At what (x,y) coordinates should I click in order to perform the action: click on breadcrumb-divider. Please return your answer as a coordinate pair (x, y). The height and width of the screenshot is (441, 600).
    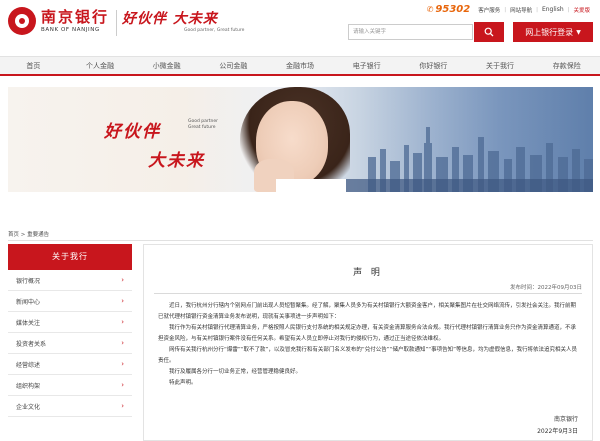
    Looking at the image, I should click on (300, 240).